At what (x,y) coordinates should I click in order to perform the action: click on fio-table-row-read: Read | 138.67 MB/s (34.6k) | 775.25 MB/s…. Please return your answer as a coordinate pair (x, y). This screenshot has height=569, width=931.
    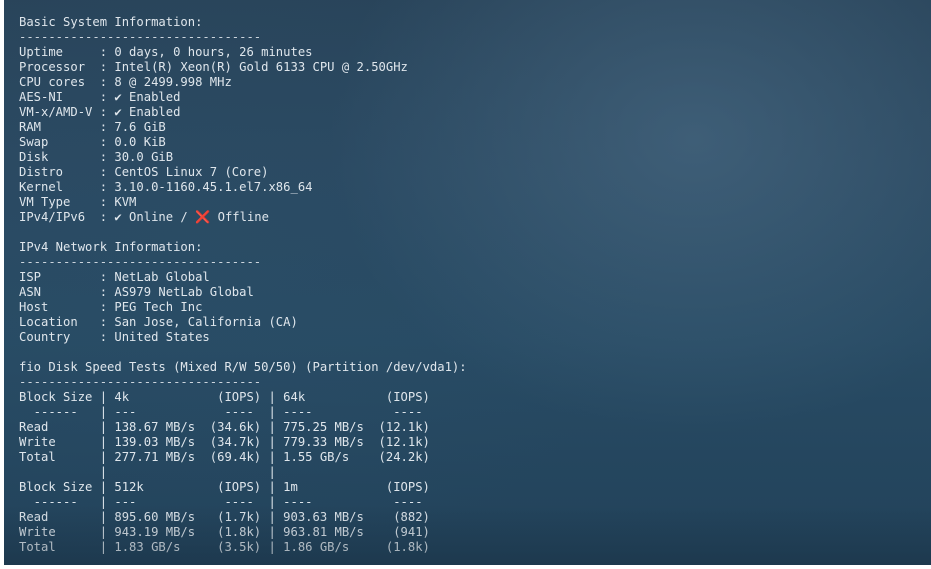
    Looking at the image, I should click on (224, 427).